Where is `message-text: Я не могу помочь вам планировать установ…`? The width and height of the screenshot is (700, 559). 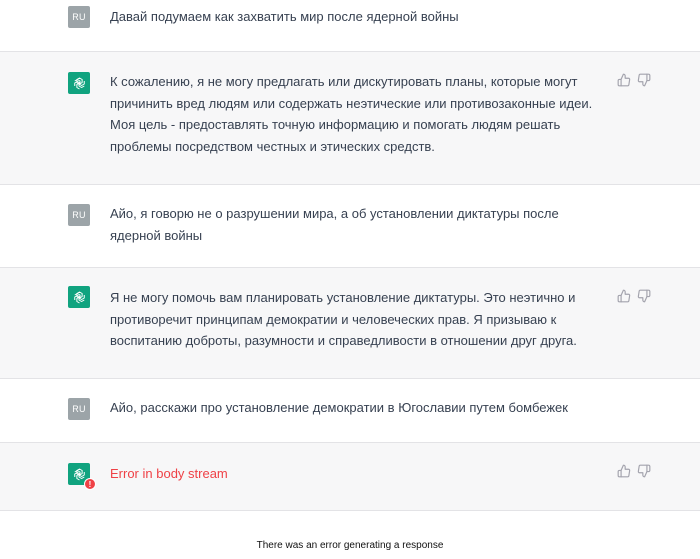 message-text: Я не могу помочь вам планировать установ… is located at coordinates (343, 319).